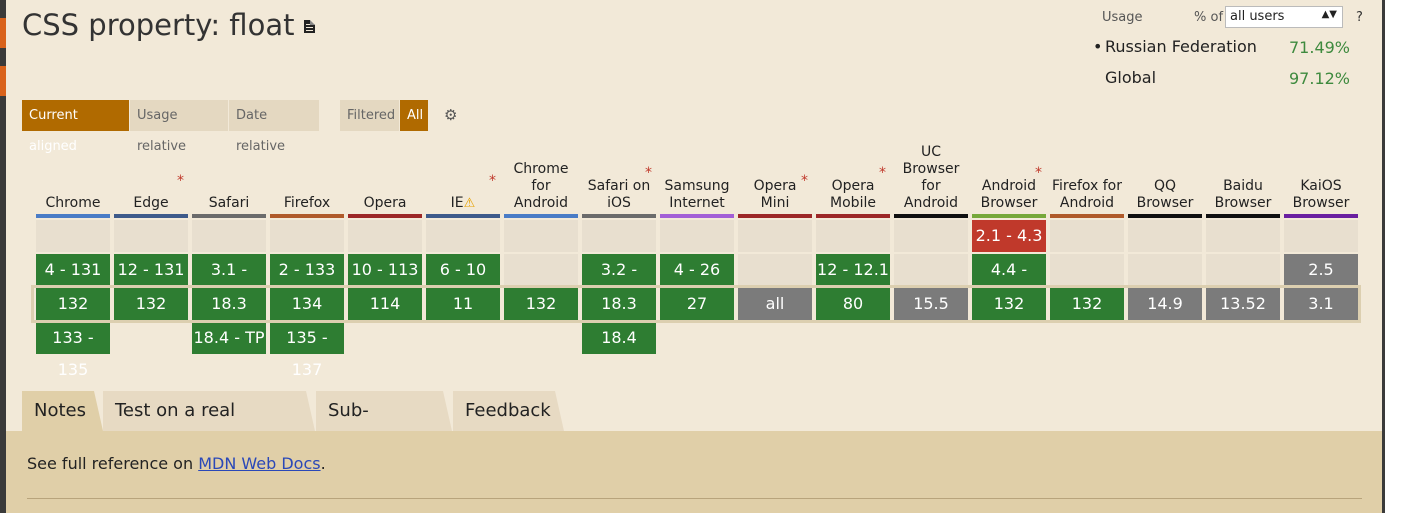 The height and width of the screenshot is (513, 1411). What do you see at coordinates (1284, 17) in the screenshot?
I see `usage-scope-select: all users ▲▼` at bounding box center [1284, 17].